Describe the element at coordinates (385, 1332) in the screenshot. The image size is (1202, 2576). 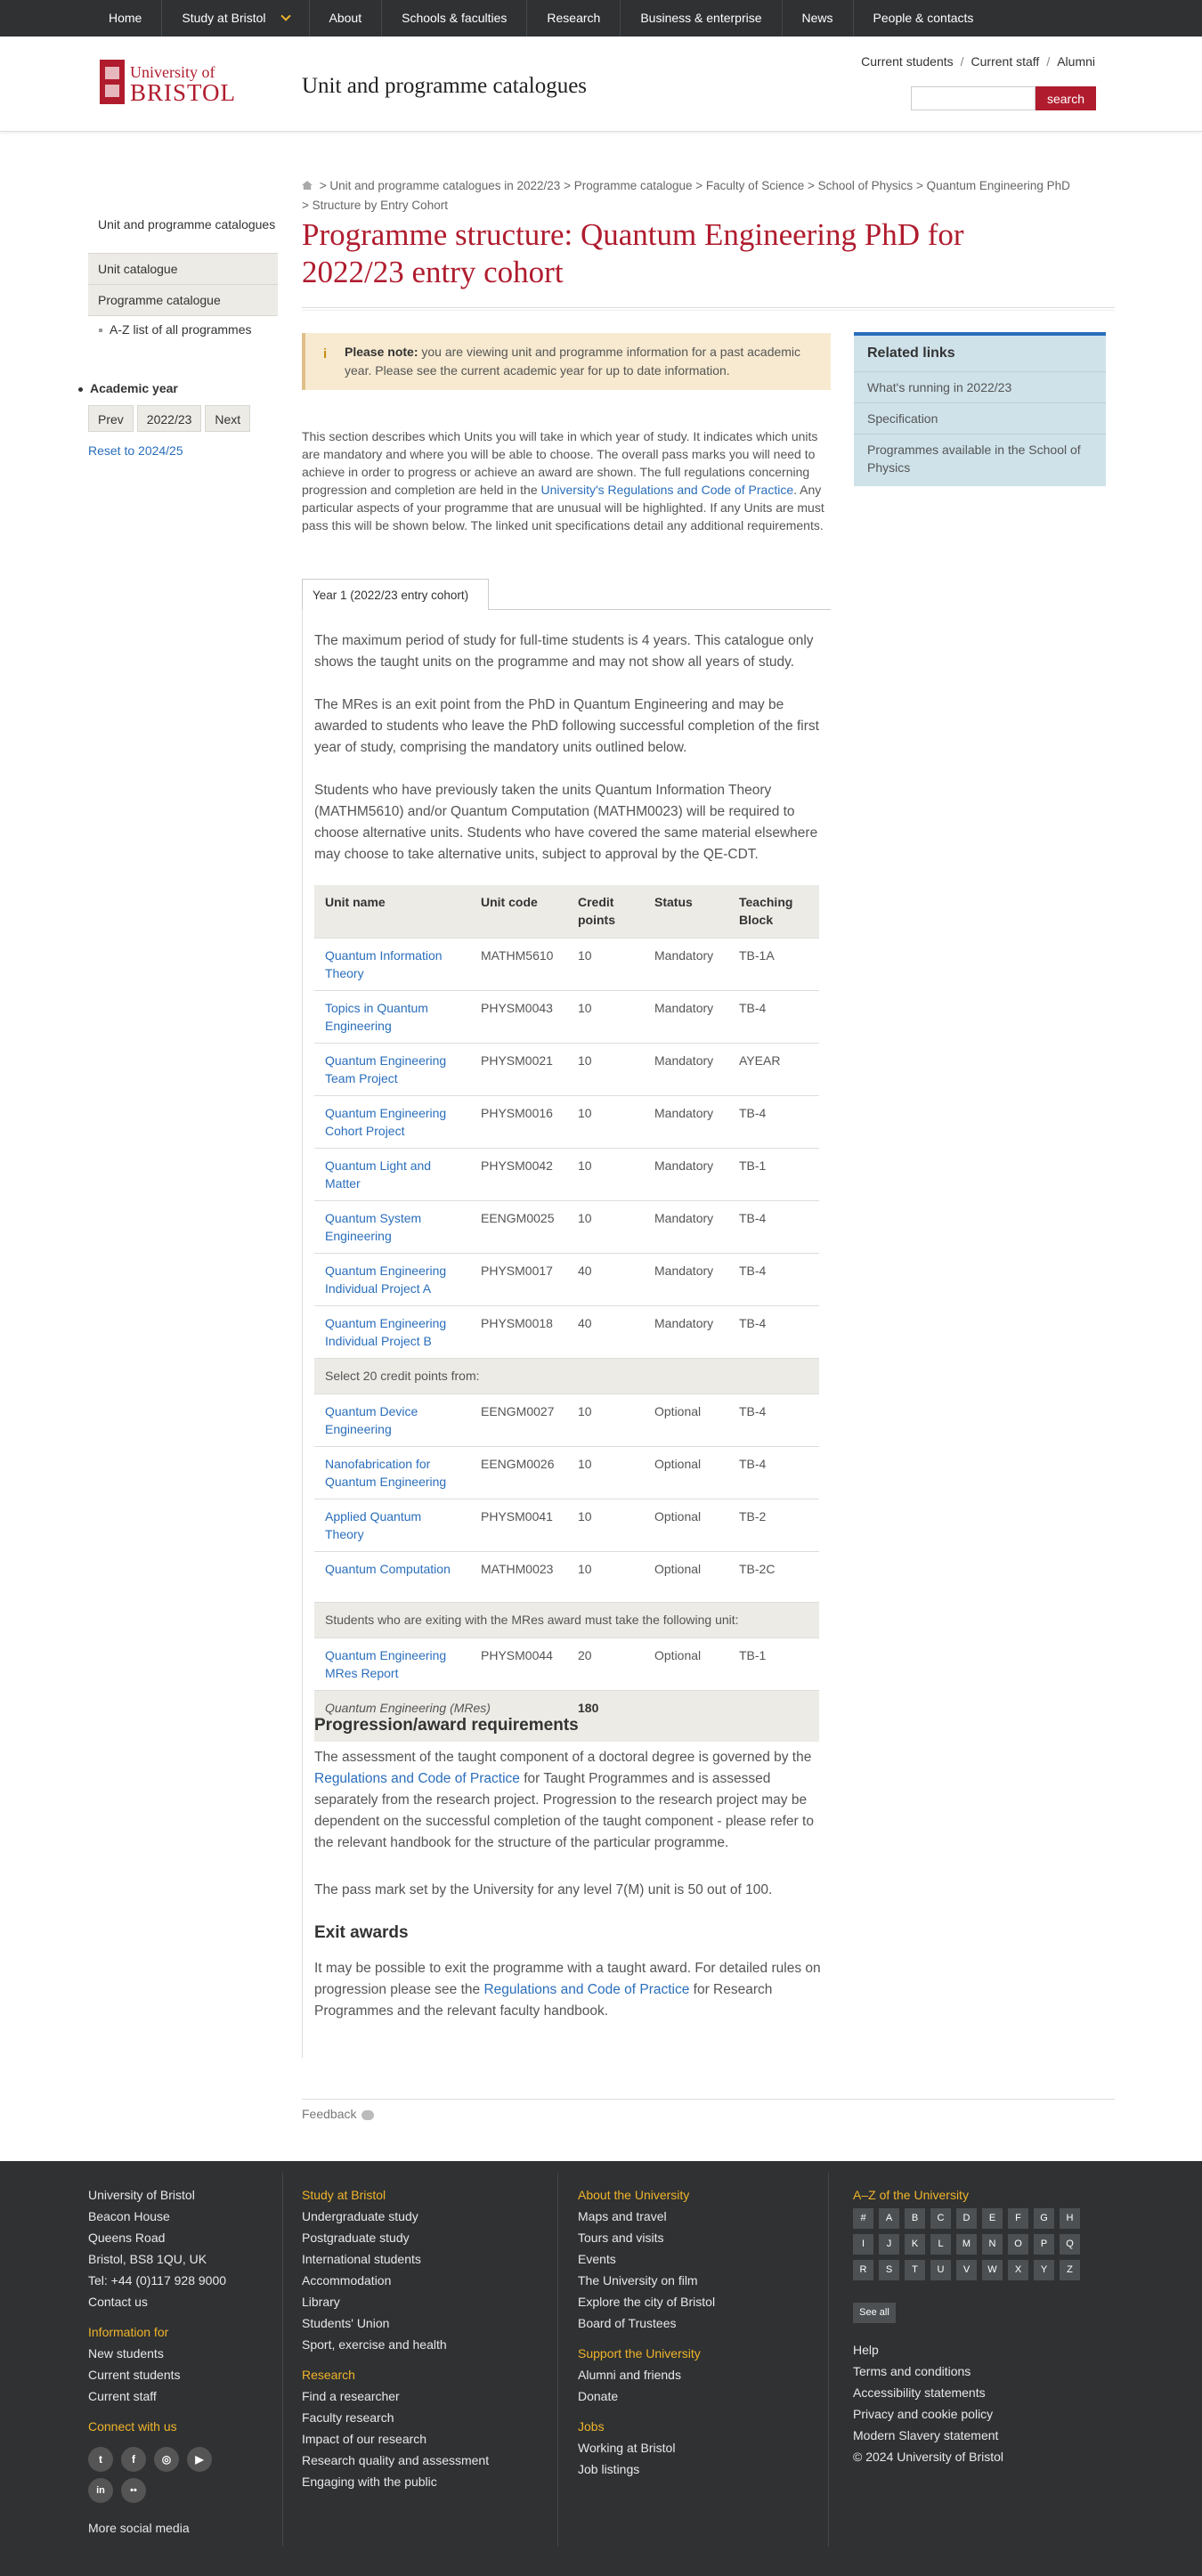
I see `unit-link: Quantum Engineering Individual Project B` at that location.